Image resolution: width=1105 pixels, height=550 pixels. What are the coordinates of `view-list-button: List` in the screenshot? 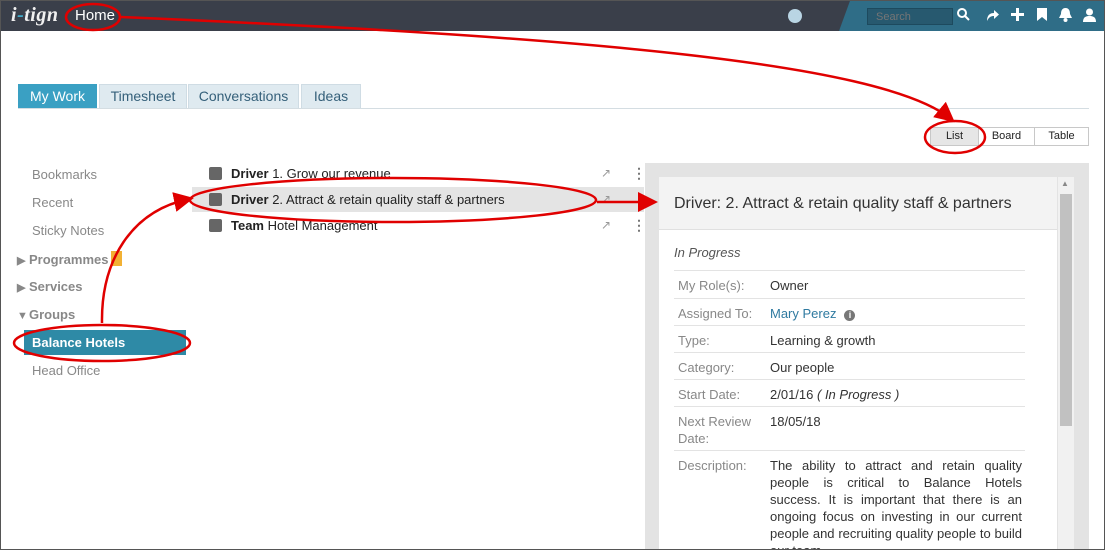 It's located at (954, 136).